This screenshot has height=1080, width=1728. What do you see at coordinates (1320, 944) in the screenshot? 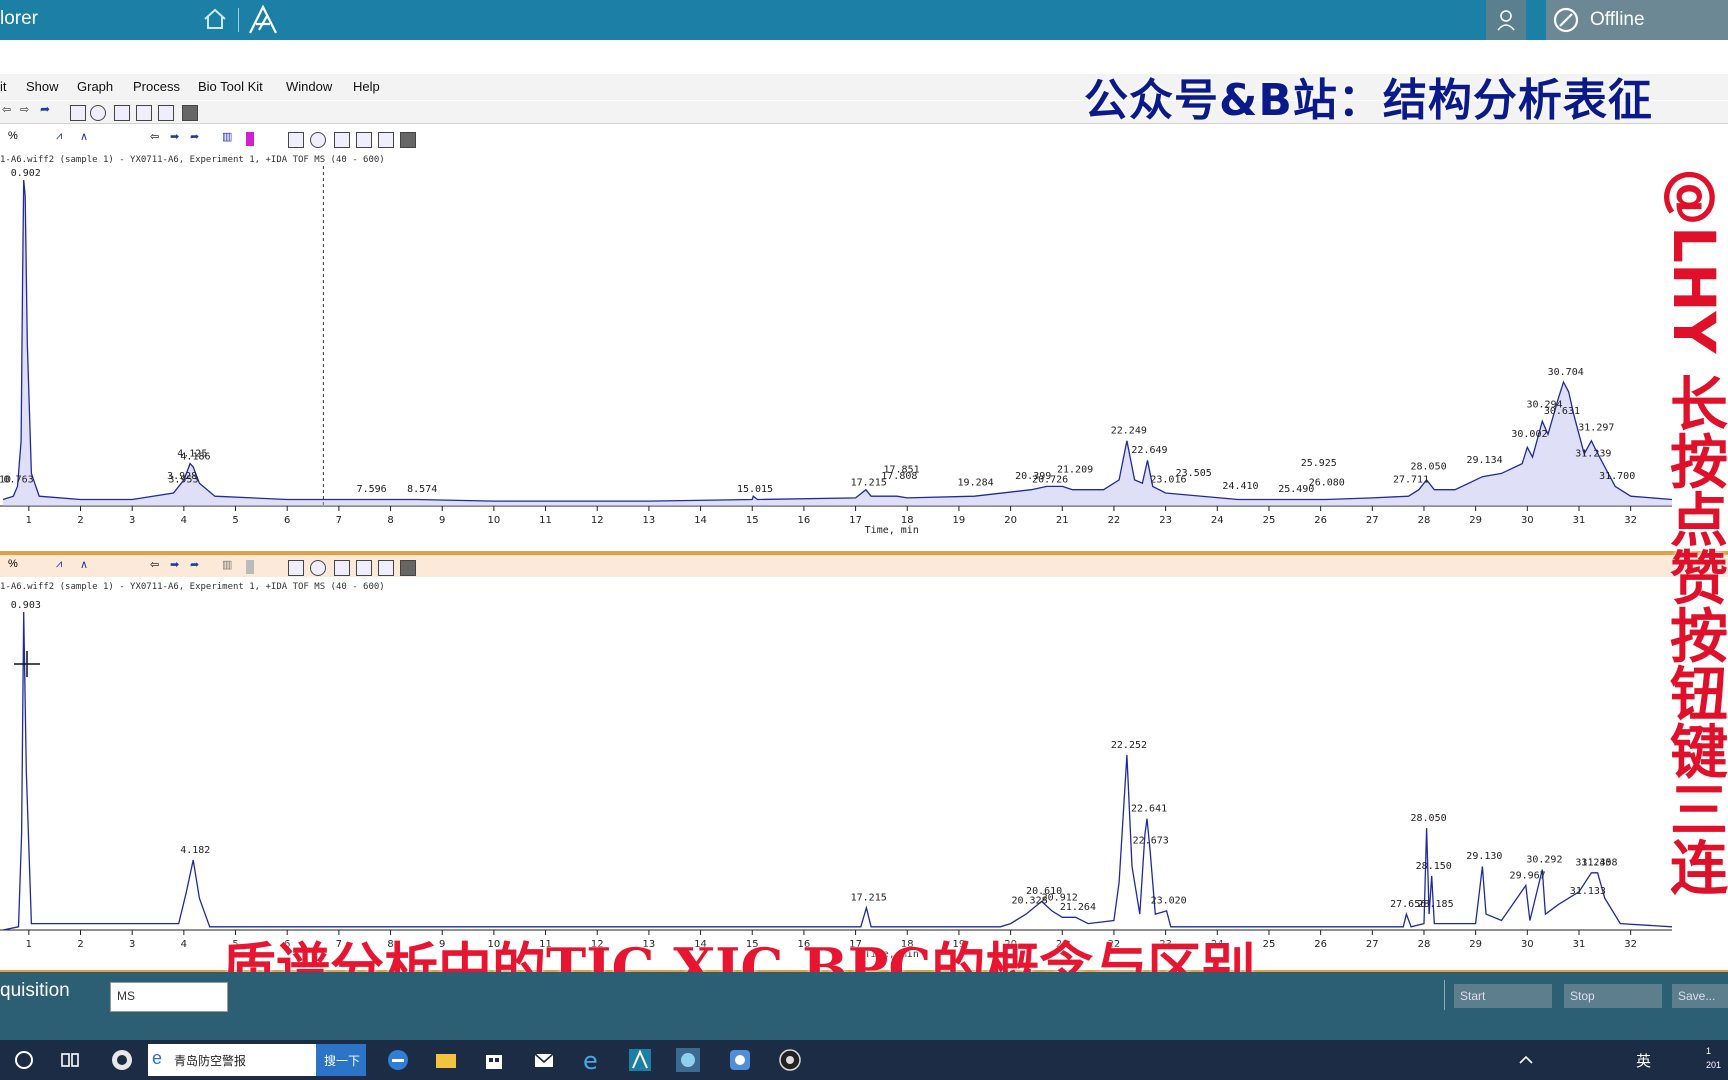
I see `x-tick-label: 26` at bounding box center [1320, 944].